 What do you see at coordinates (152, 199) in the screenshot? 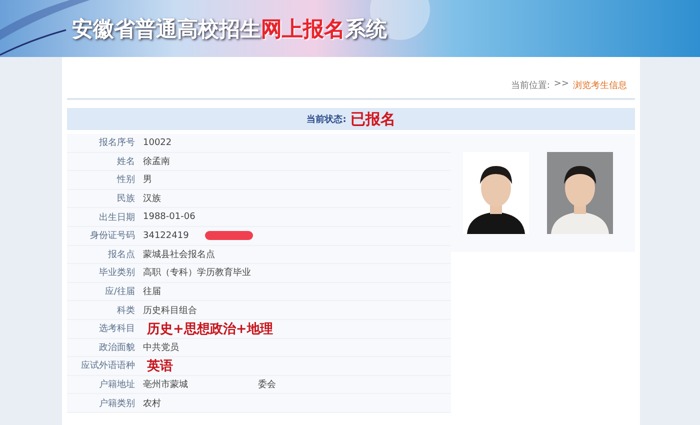
I see `field-value: 汉族` at bounding box center [152, 199].